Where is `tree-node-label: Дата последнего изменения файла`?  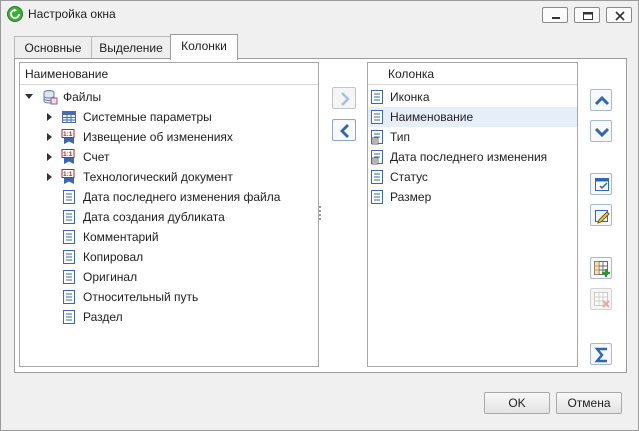 tree-node-label: Дата последнего изменения файла is located at coordinates (182, 197).